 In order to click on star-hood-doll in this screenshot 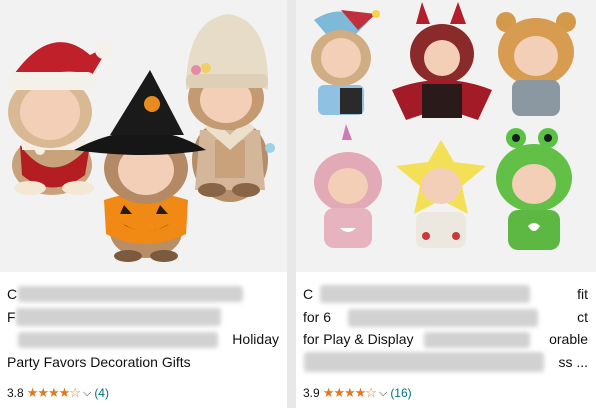, I will do `click(441, 194)`.